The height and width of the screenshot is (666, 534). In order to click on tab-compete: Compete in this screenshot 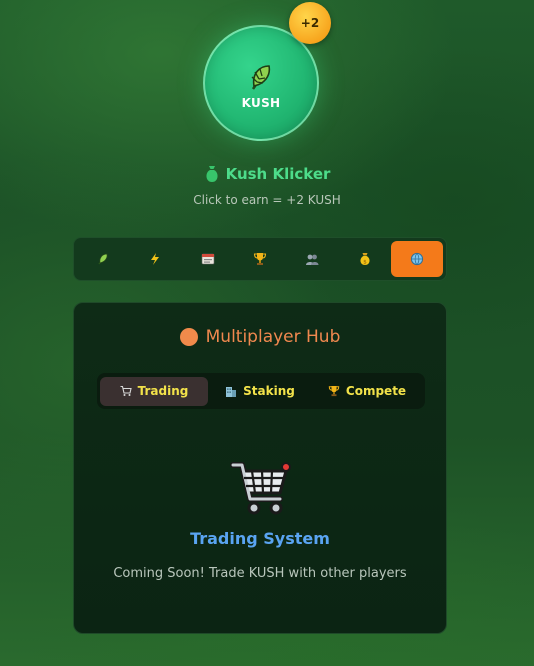, I will do `click(367, 391)`.